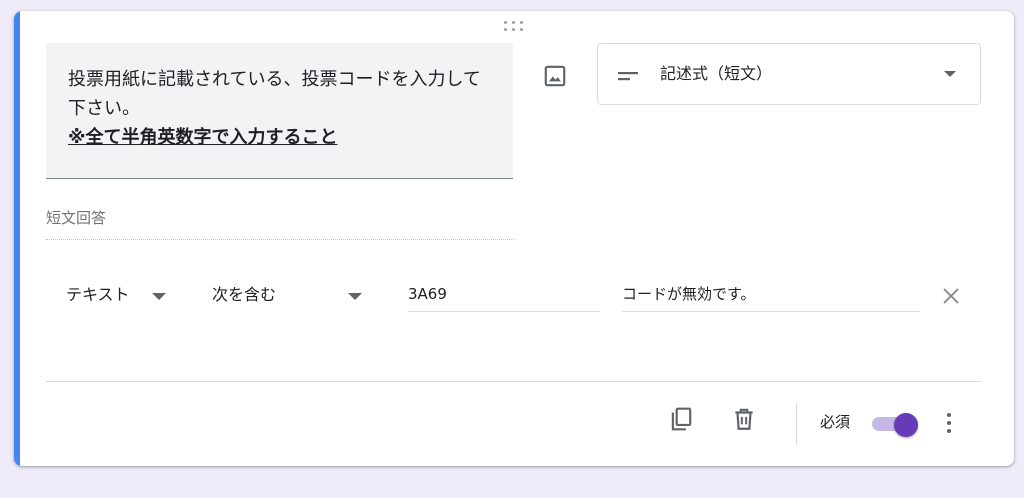 The height and width of the screenshot is (498, 1024). I want to click on response-validation-row: テキスト 次を含む 3A69 コードが無効です。, so click(514, 301).